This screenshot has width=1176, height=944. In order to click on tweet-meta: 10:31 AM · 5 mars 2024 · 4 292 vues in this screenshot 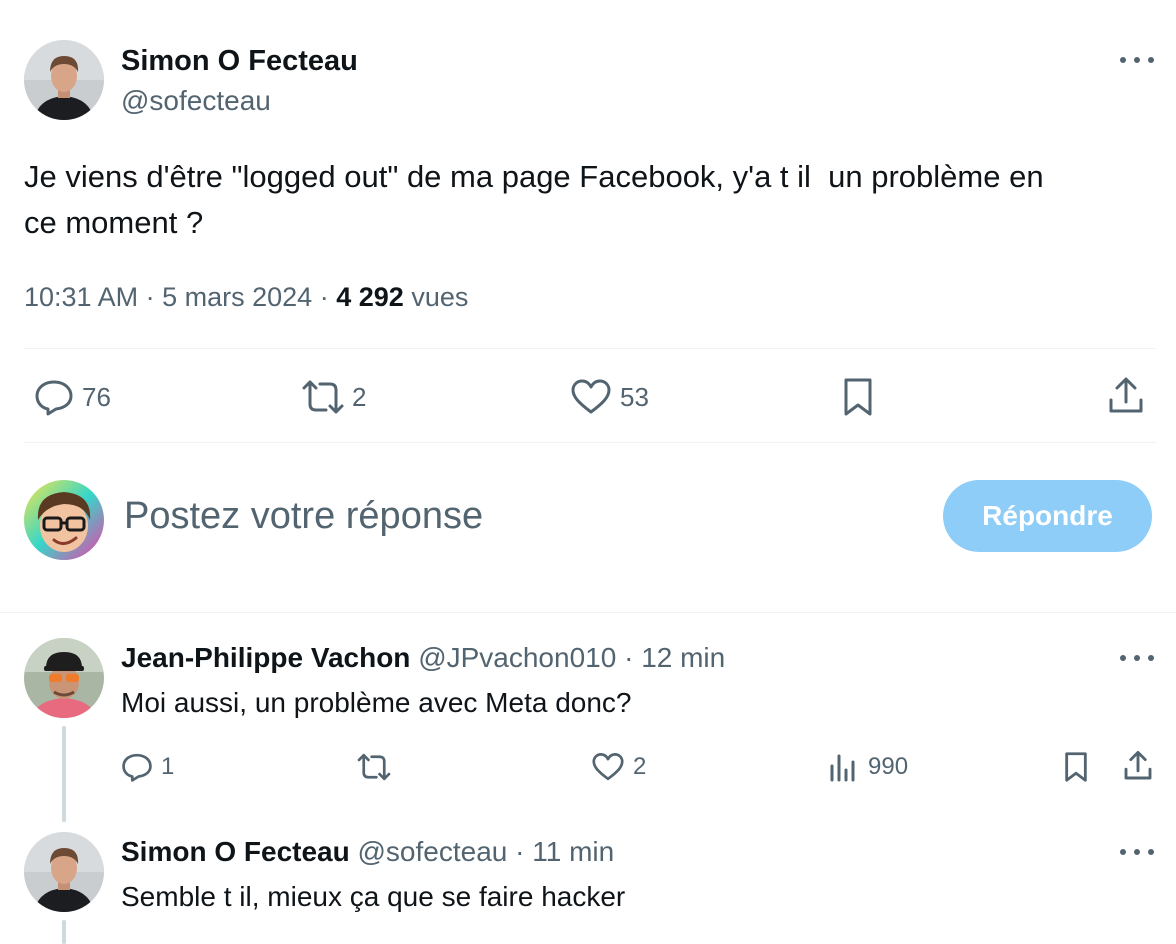, I will do `click(246, 297)`.